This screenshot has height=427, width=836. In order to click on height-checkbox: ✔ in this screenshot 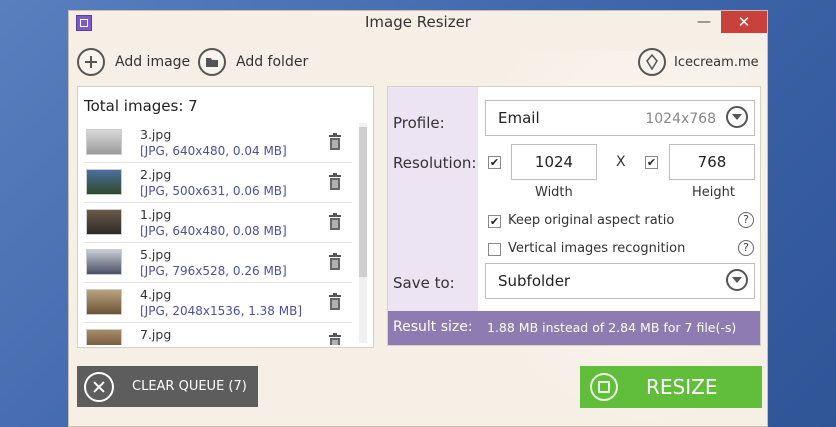, I will do `click(651, 162)`.